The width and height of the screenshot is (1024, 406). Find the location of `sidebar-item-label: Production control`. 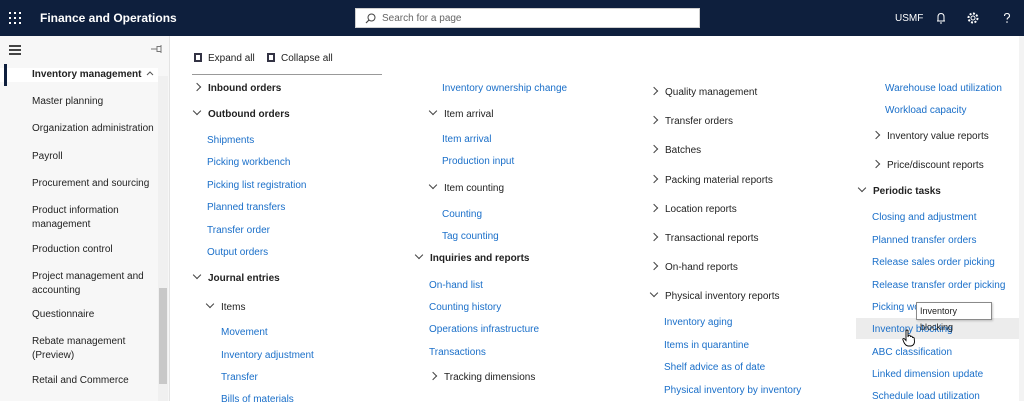

sidebar-item-label: Production control is located at coordinates (72, 249).